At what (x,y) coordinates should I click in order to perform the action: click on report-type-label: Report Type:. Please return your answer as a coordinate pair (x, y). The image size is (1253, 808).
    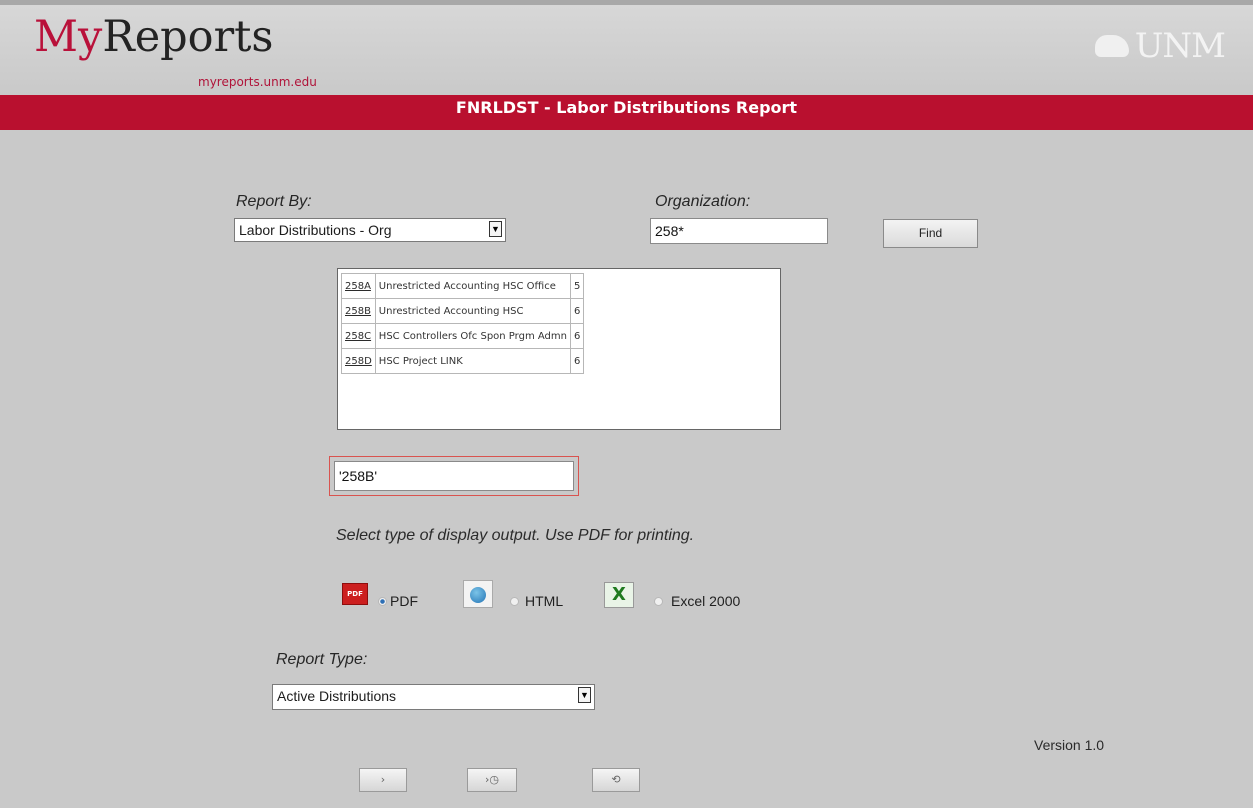
    Looking at the image, I should click on (322, 659).